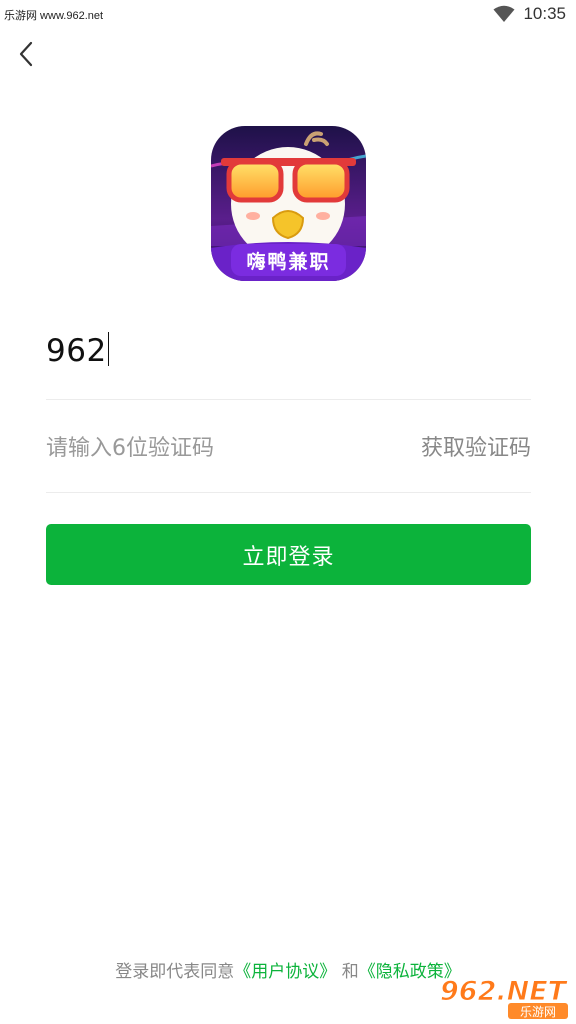 The image size is (576, 1024). I want to click on code-field: 请输入6位验证码 获取验证码, so click(288, 446).